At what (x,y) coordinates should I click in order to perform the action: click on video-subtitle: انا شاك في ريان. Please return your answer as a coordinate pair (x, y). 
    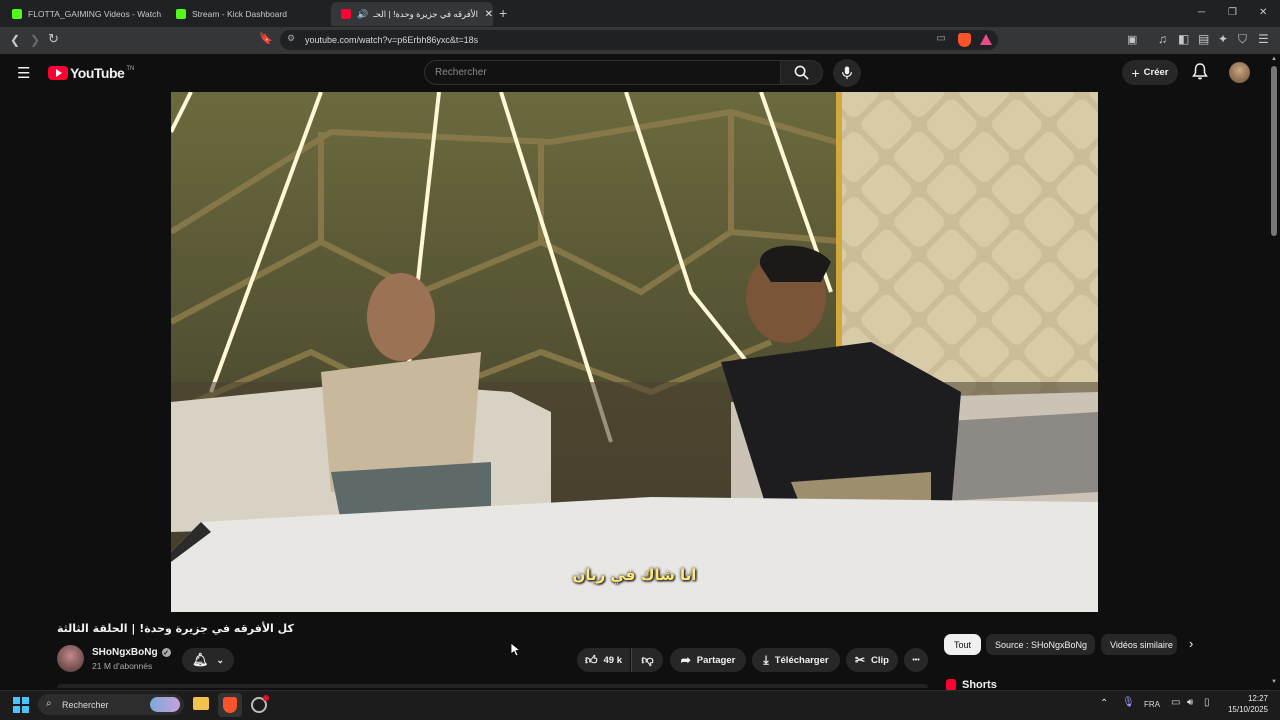
    Looking at the image, I should click on (634, 575).